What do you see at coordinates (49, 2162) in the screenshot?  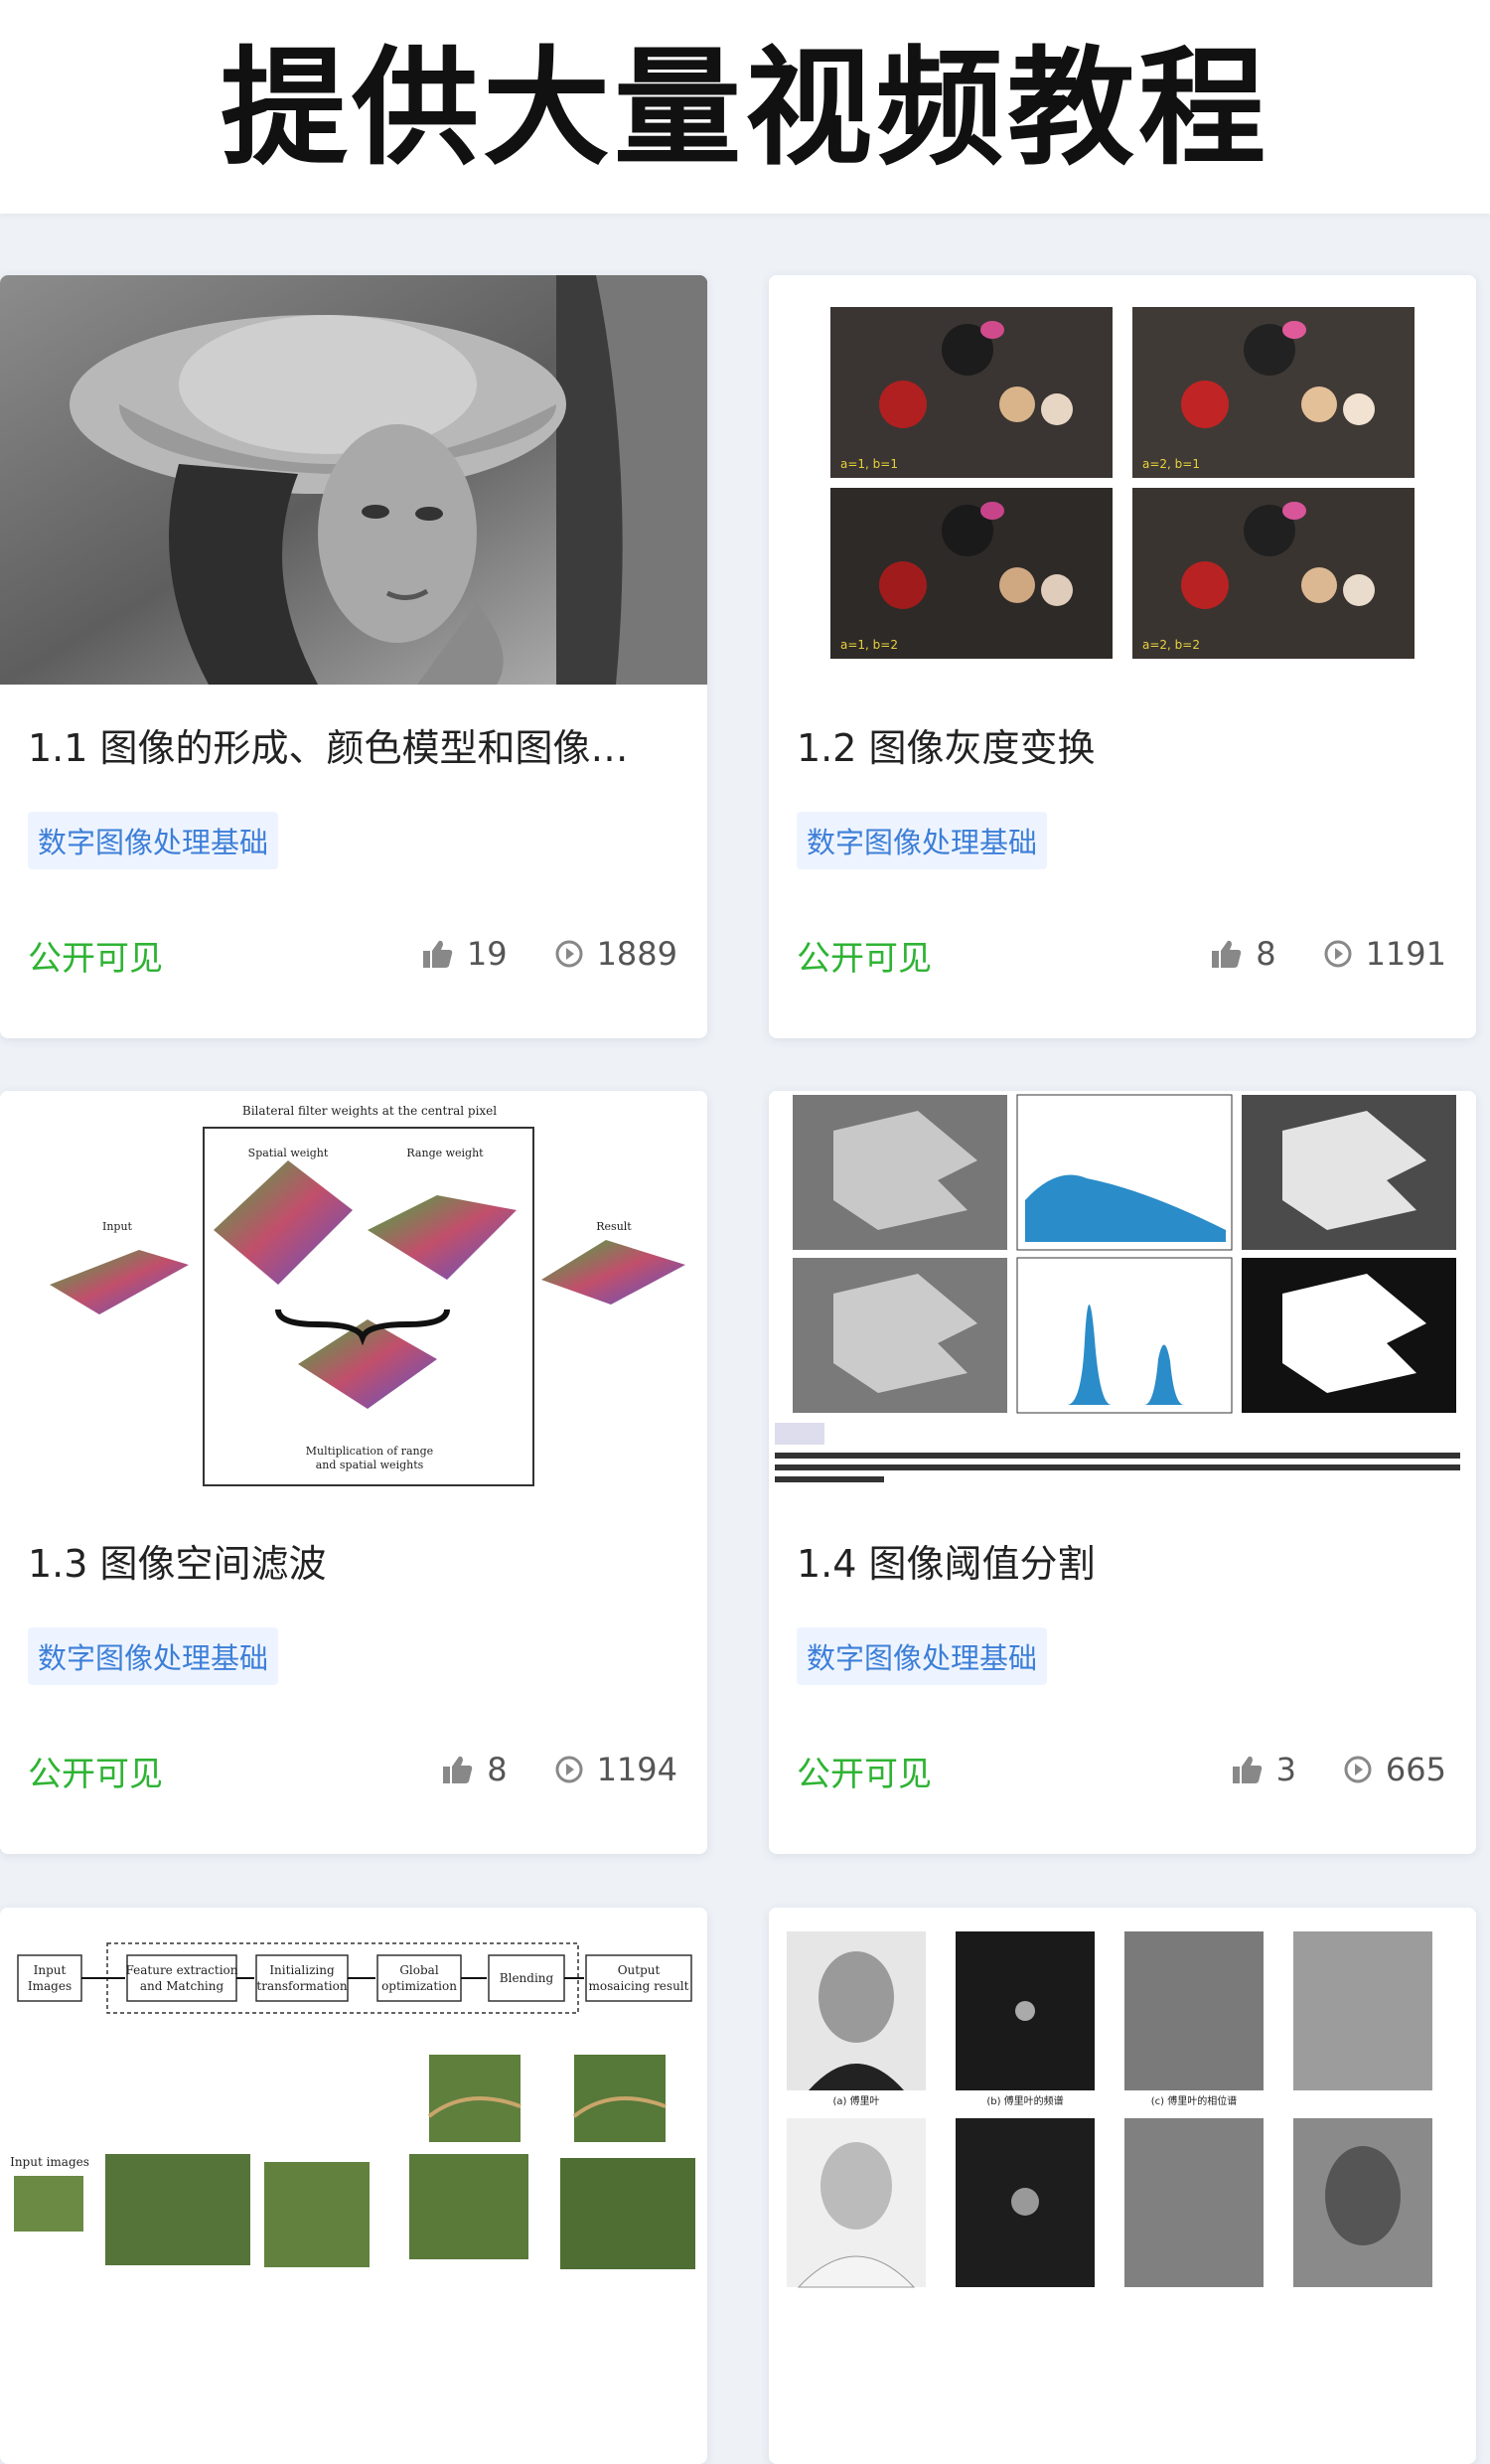 I see `thumb-label: Input images` at bounding box center [49, 2162].